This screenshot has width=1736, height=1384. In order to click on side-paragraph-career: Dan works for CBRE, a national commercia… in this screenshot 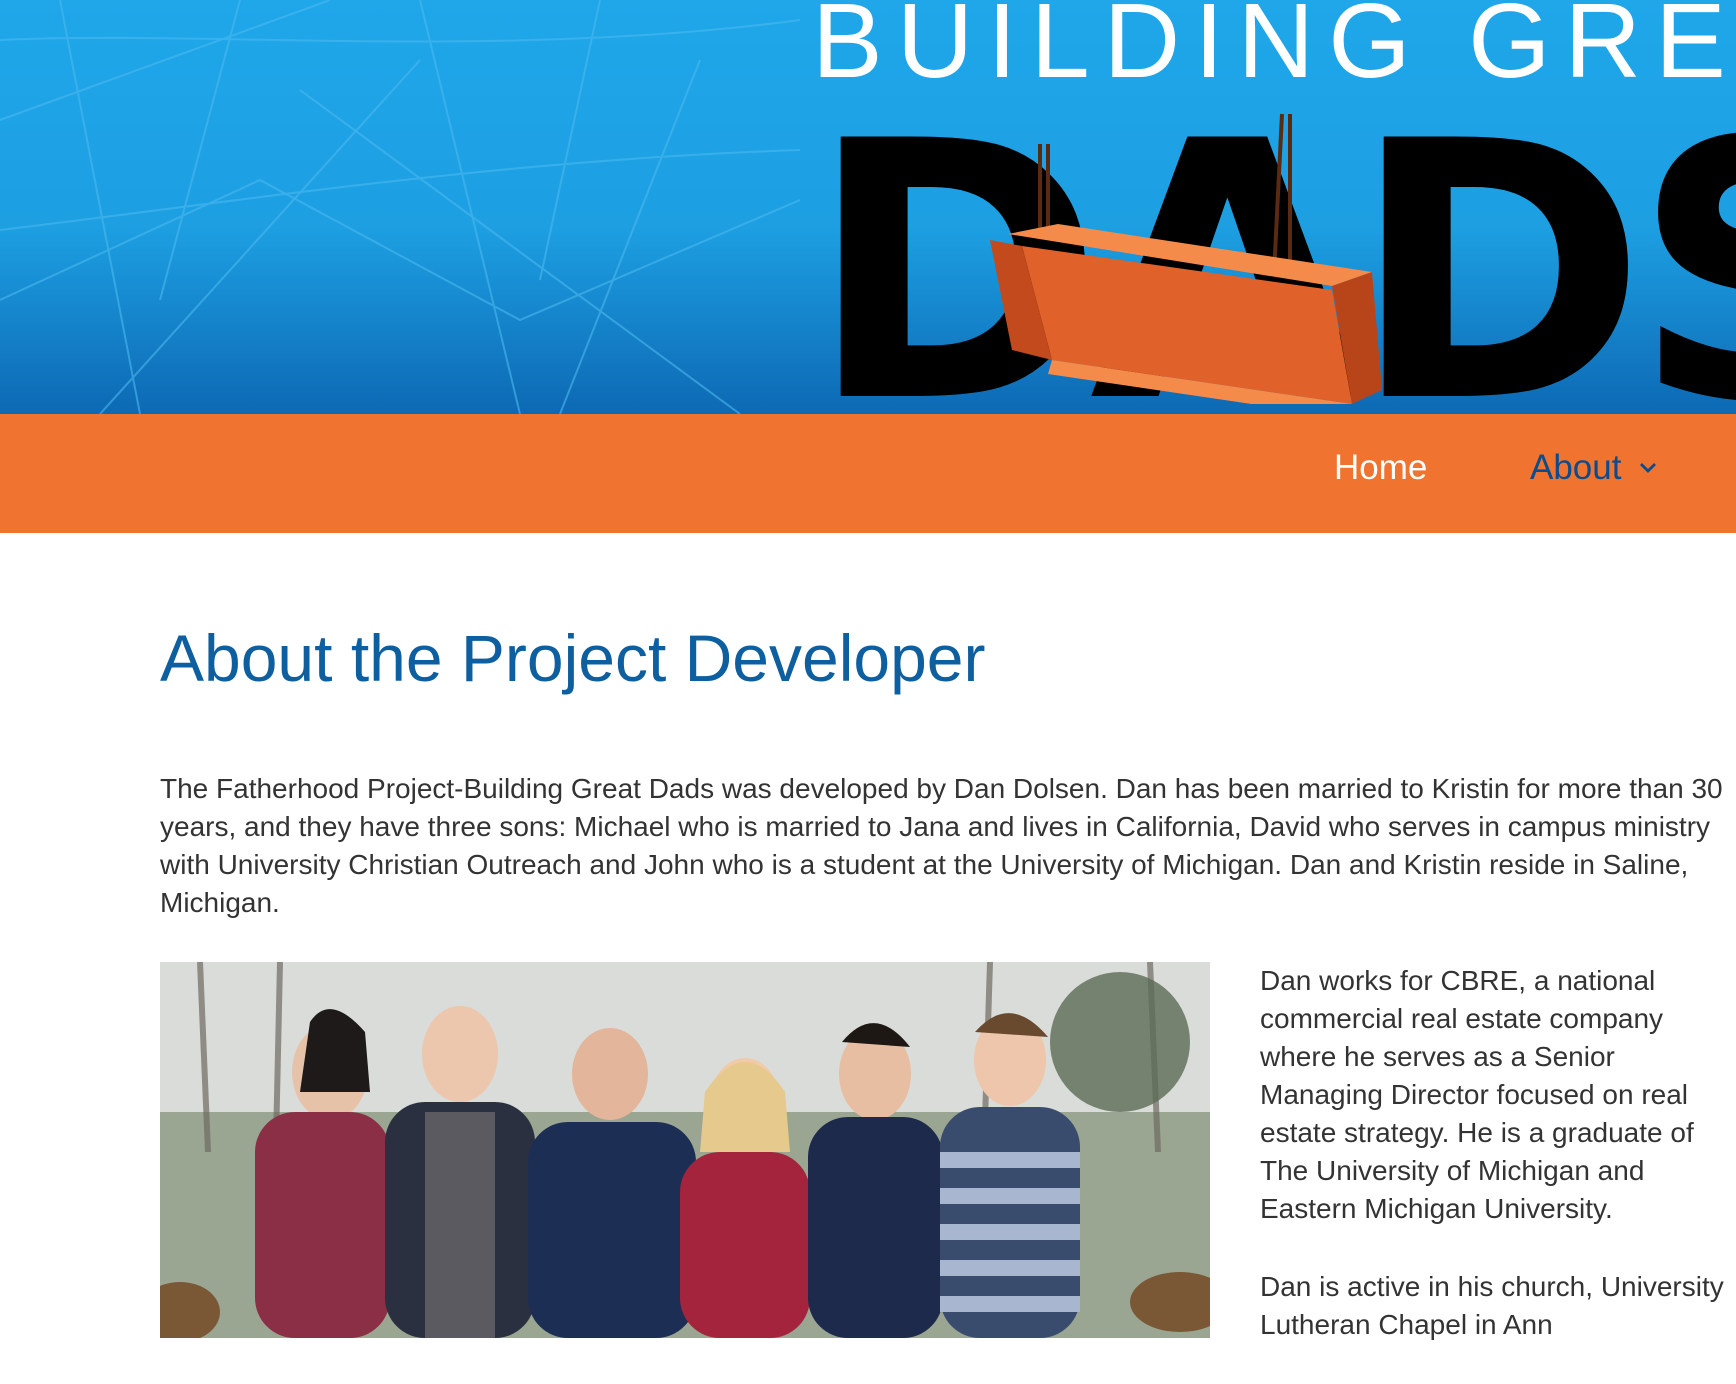, I will do `click(1477, 1094)`.